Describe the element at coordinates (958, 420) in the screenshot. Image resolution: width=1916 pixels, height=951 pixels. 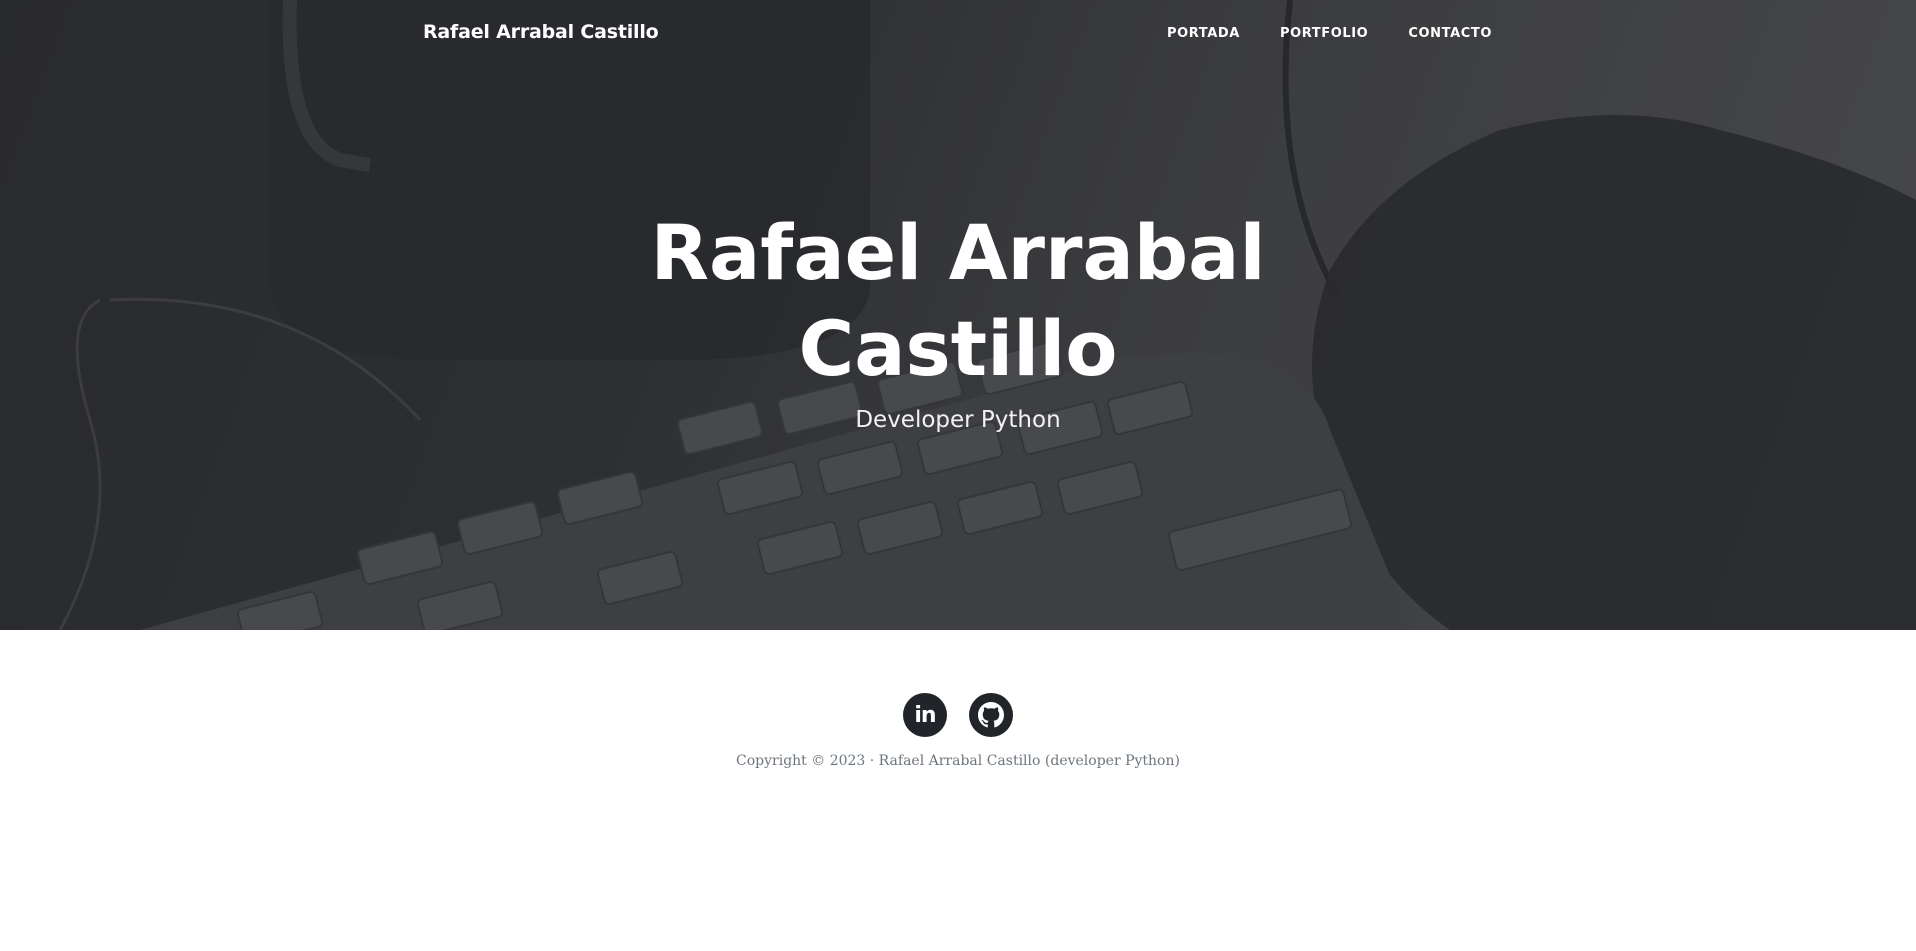
I see `hero-subtitle: Developer Python` at that location.